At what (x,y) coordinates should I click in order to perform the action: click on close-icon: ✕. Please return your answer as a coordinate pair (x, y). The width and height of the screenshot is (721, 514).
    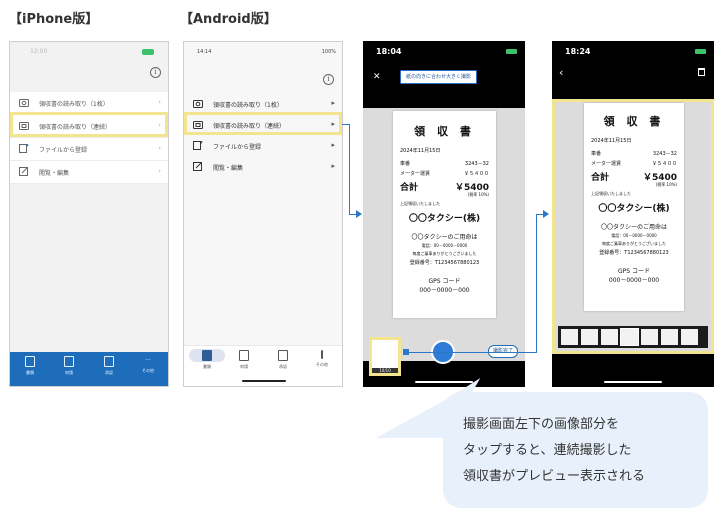
    Looking at the image, I should click on (377, 77).